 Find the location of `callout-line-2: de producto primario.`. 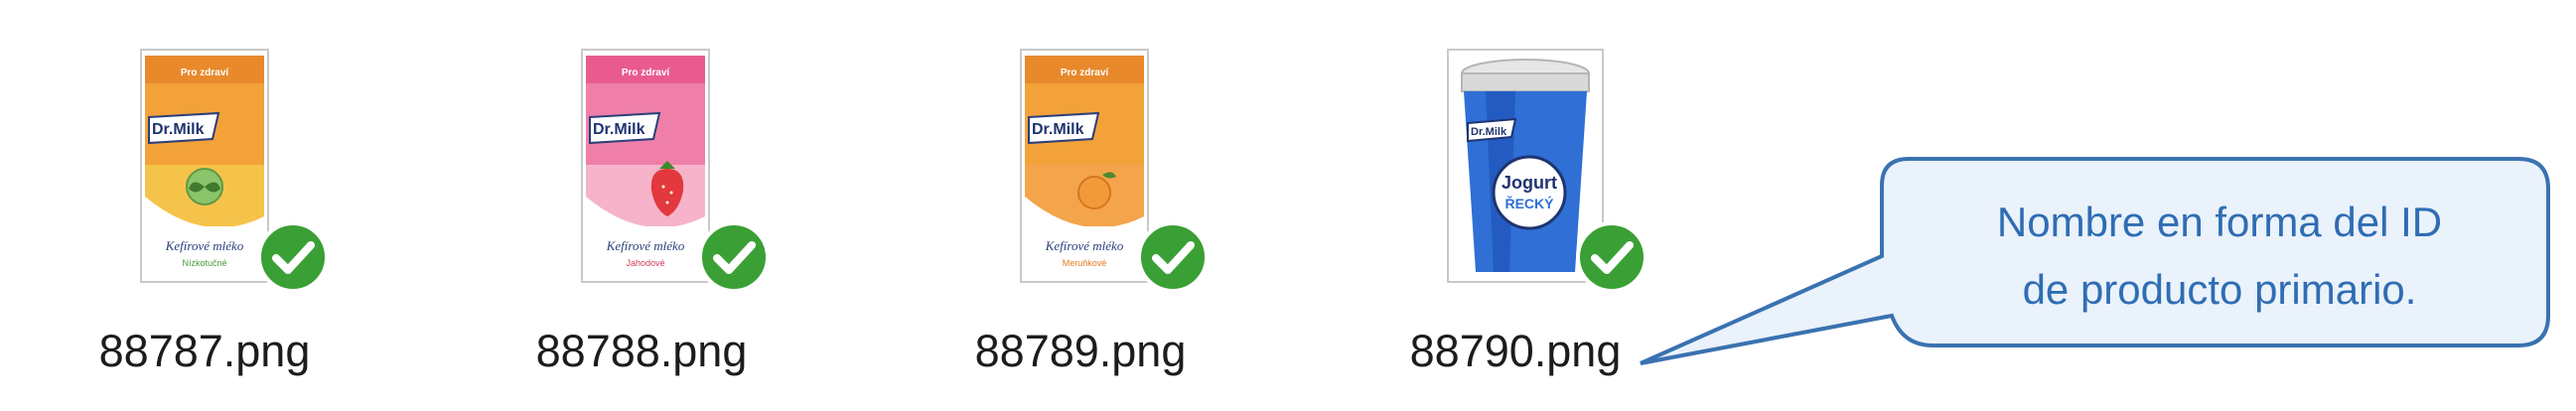

callout-line-2: de producto primario. is located at coordinates (2220, 290).